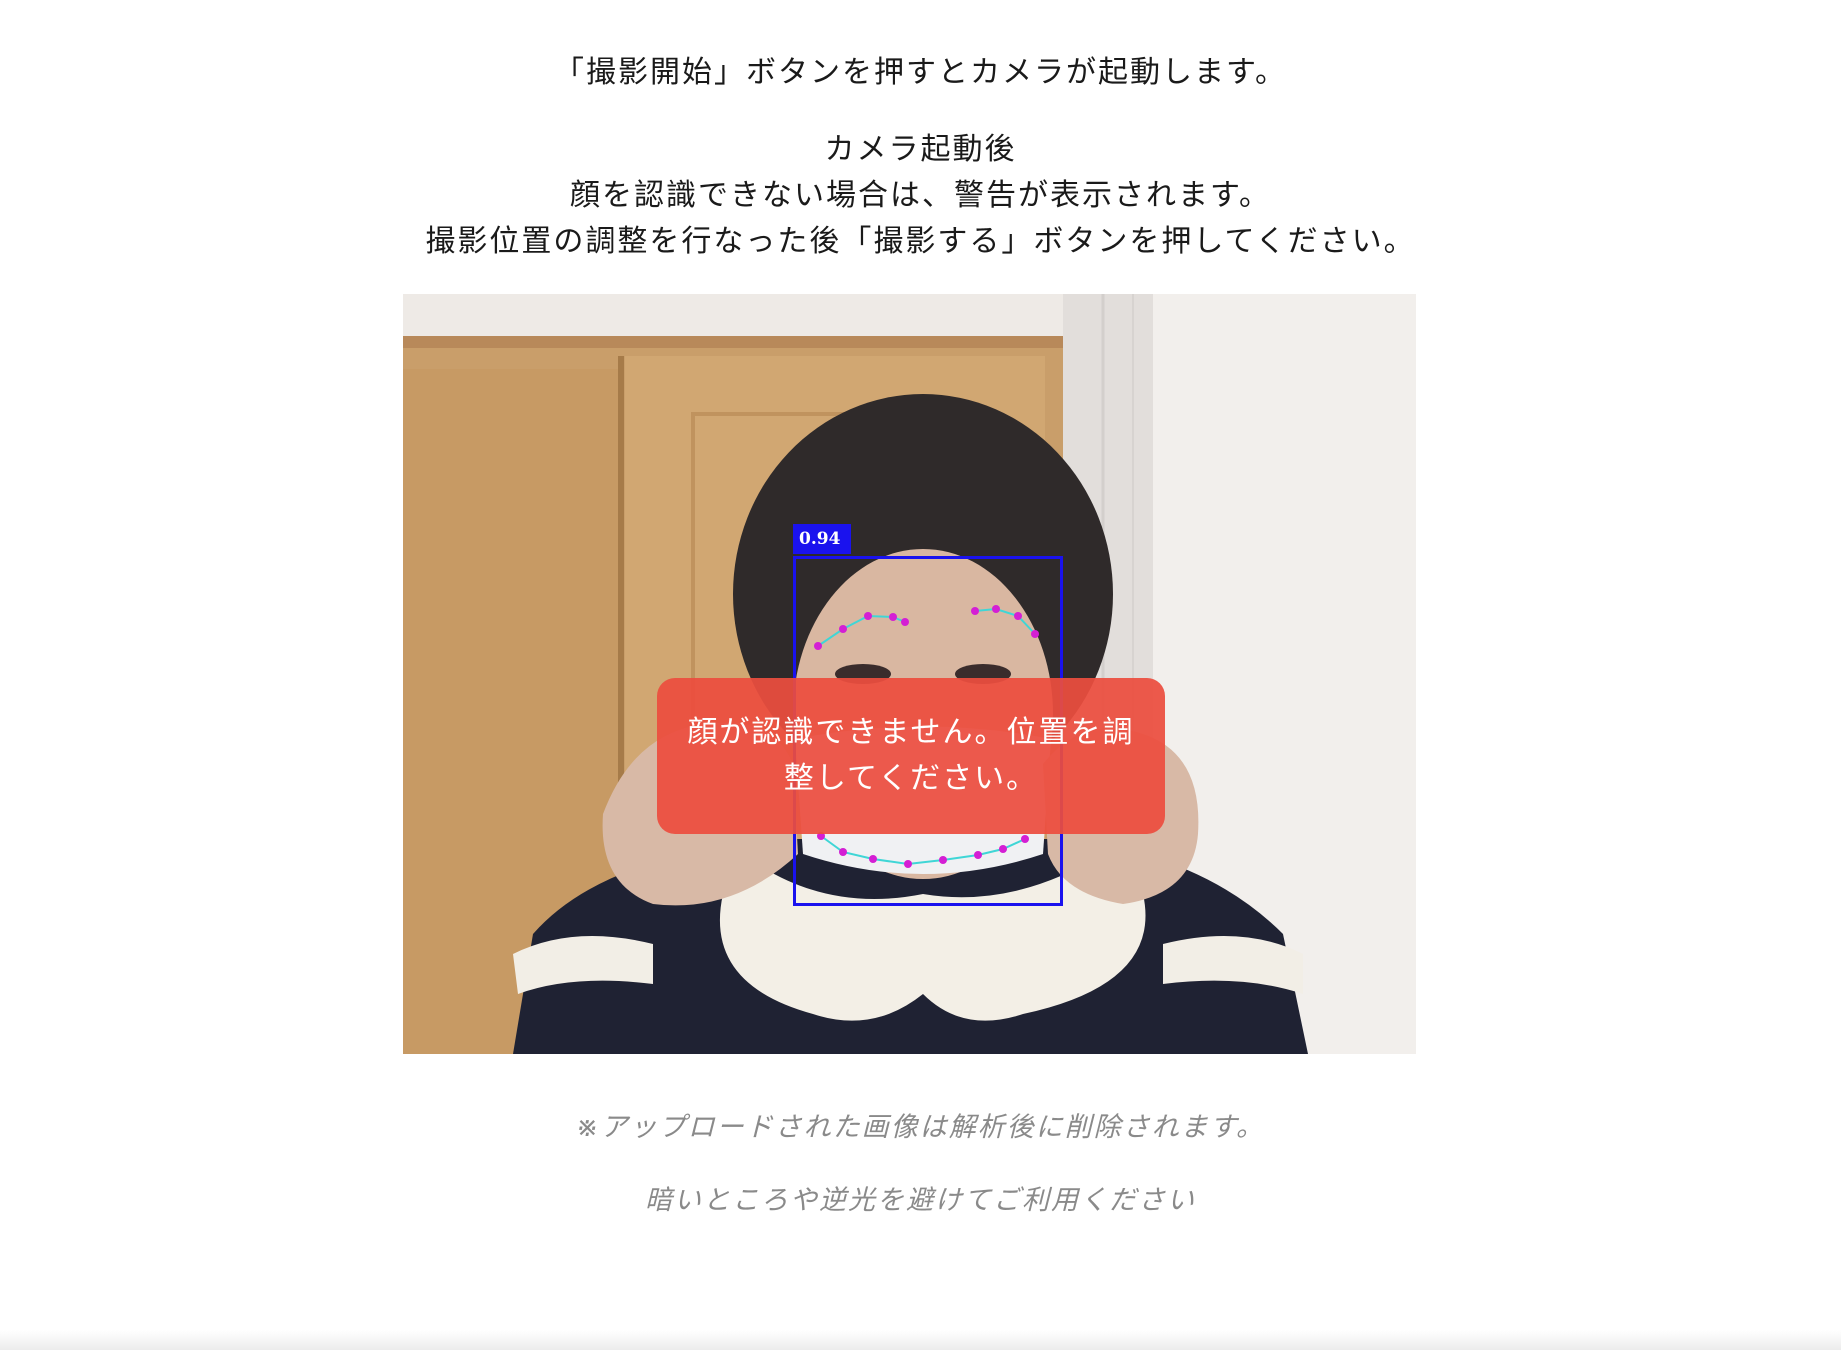 This screenshot has height=1350, width=1841. What do you see at coordinates (920, 1340) in the screenshot?
I see `page-bottom-edge` at bounding box center [920, 1340].